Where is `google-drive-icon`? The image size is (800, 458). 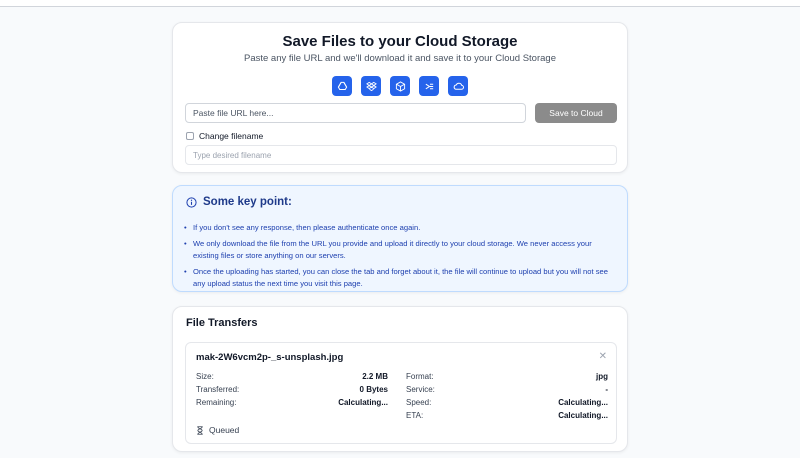
google-drive-icon is located at coordinates (342, 85).